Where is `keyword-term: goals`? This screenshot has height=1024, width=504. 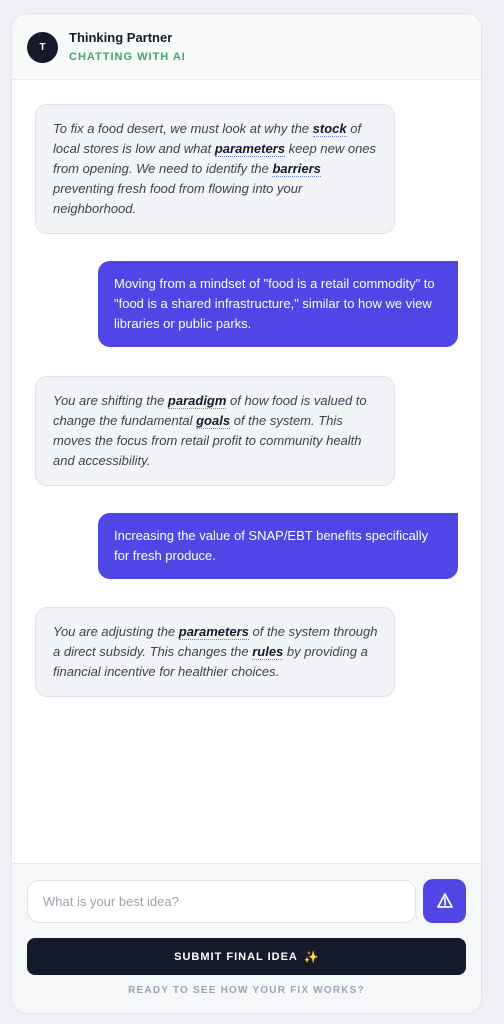 keyword-term: goals is located at coordinates (213, 421).